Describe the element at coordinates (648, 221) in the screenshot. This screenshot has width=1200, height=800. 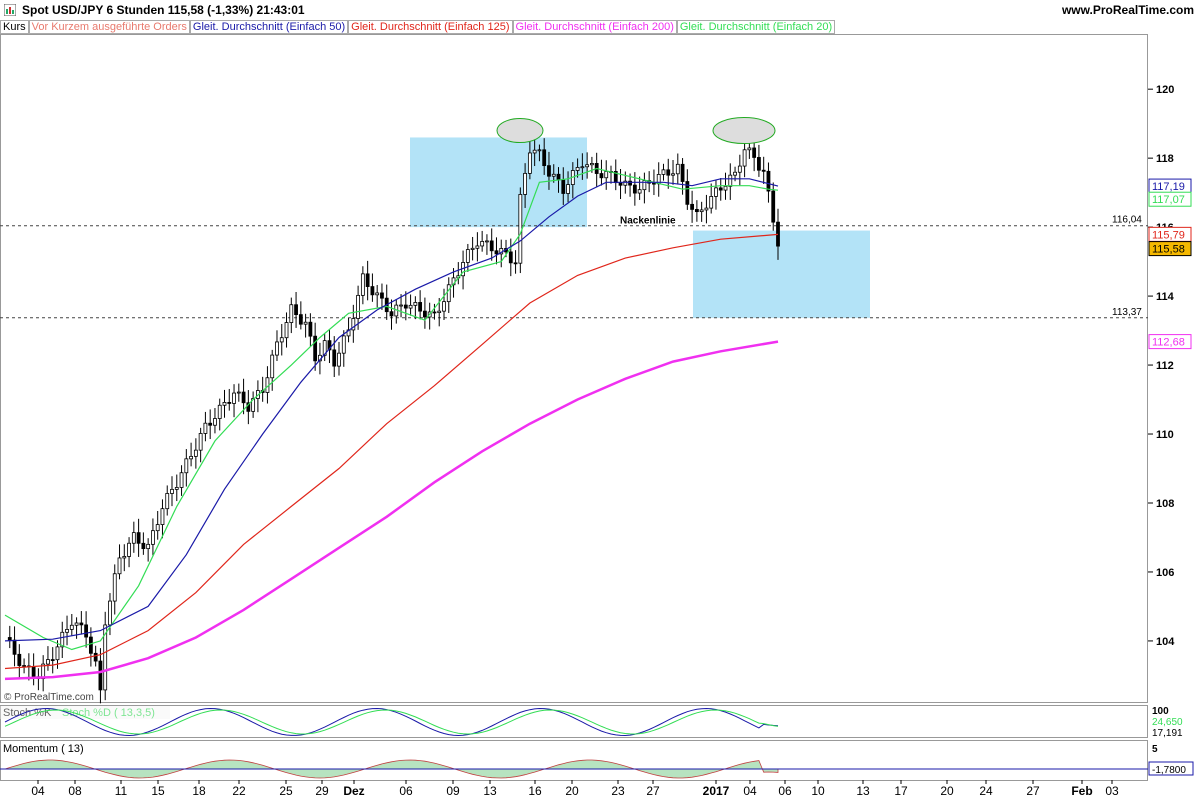
I see `neckline-label: Nackenlinie` at that location.